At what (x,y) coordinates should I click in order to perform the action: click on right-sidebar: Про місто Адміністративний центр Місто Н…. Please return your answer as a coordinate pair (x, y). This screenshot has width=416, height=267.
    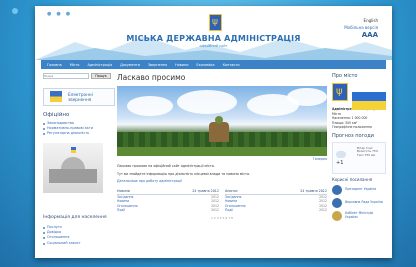
    Looking at the image, I should click on (359, 147).